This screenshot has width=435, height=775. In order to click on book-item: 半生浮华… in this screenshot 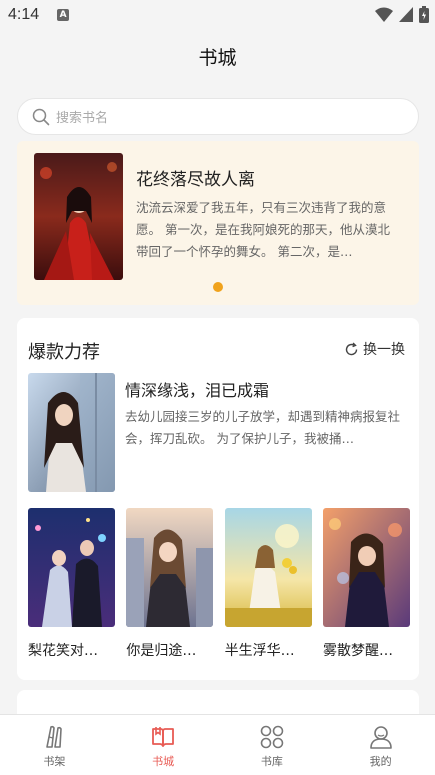, I will do `click(268, 584)`.